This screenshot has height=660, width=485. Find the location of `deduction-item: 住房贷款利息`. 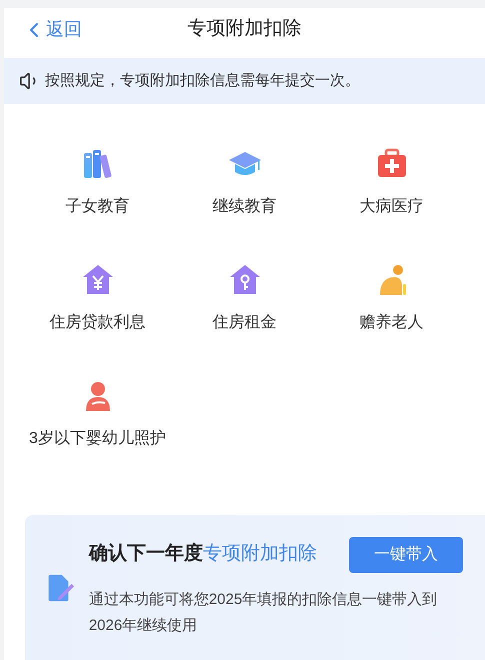

deduction-item: 住房贷款利息 is located at coordinates (97, 300).